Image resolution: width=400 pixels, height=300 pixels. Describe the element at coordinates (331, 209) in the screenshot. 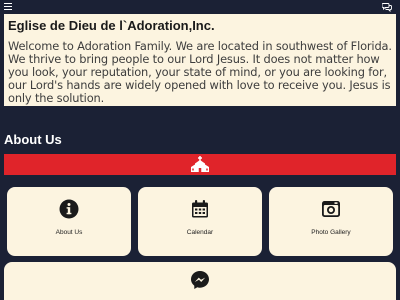

I see `camera-icon` at that location.